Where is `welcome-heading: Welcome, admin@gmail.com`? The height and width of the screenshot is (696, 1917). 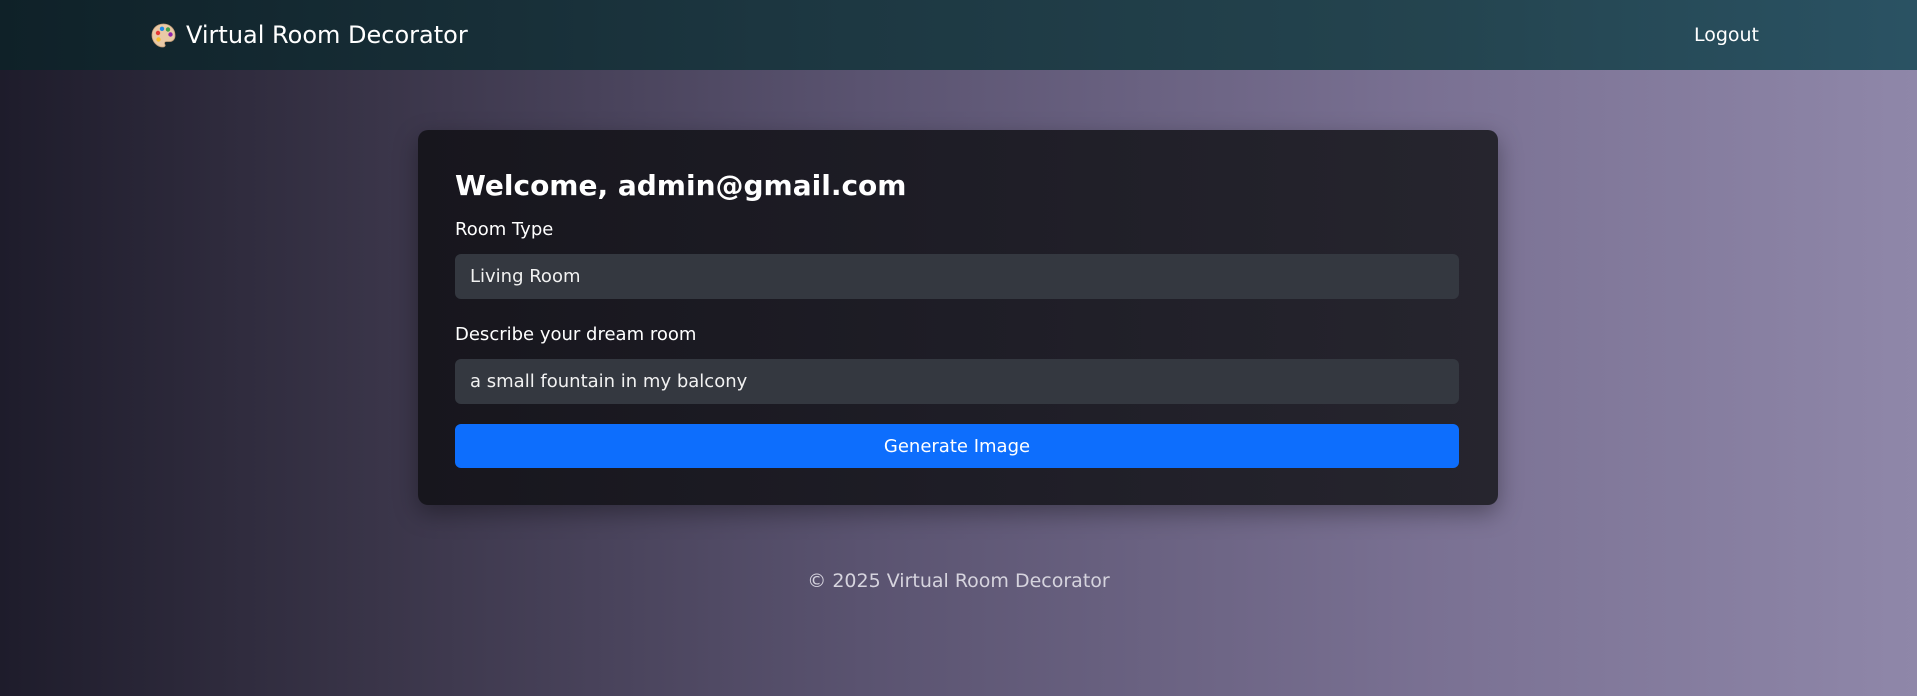 welcome-heading: Welcome, admin@gmail.com is located at coordinates (681, 185).